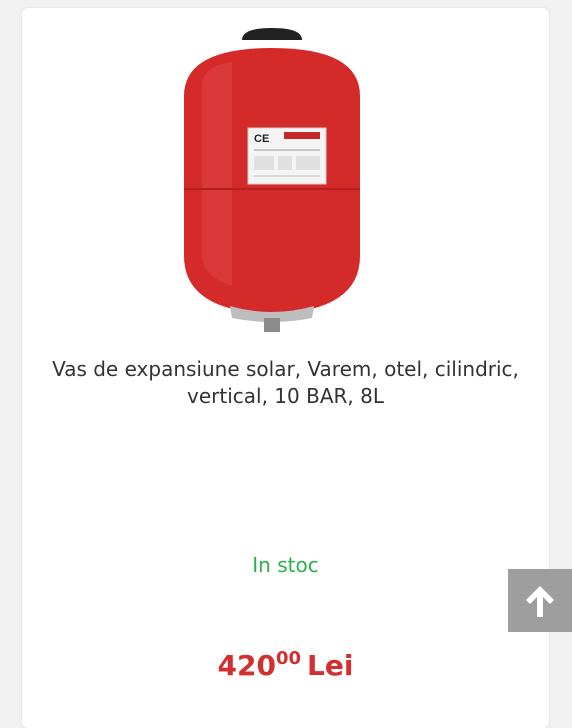 The image size is (572, 728). I want to click on product-image: CE, so click(272, 181).